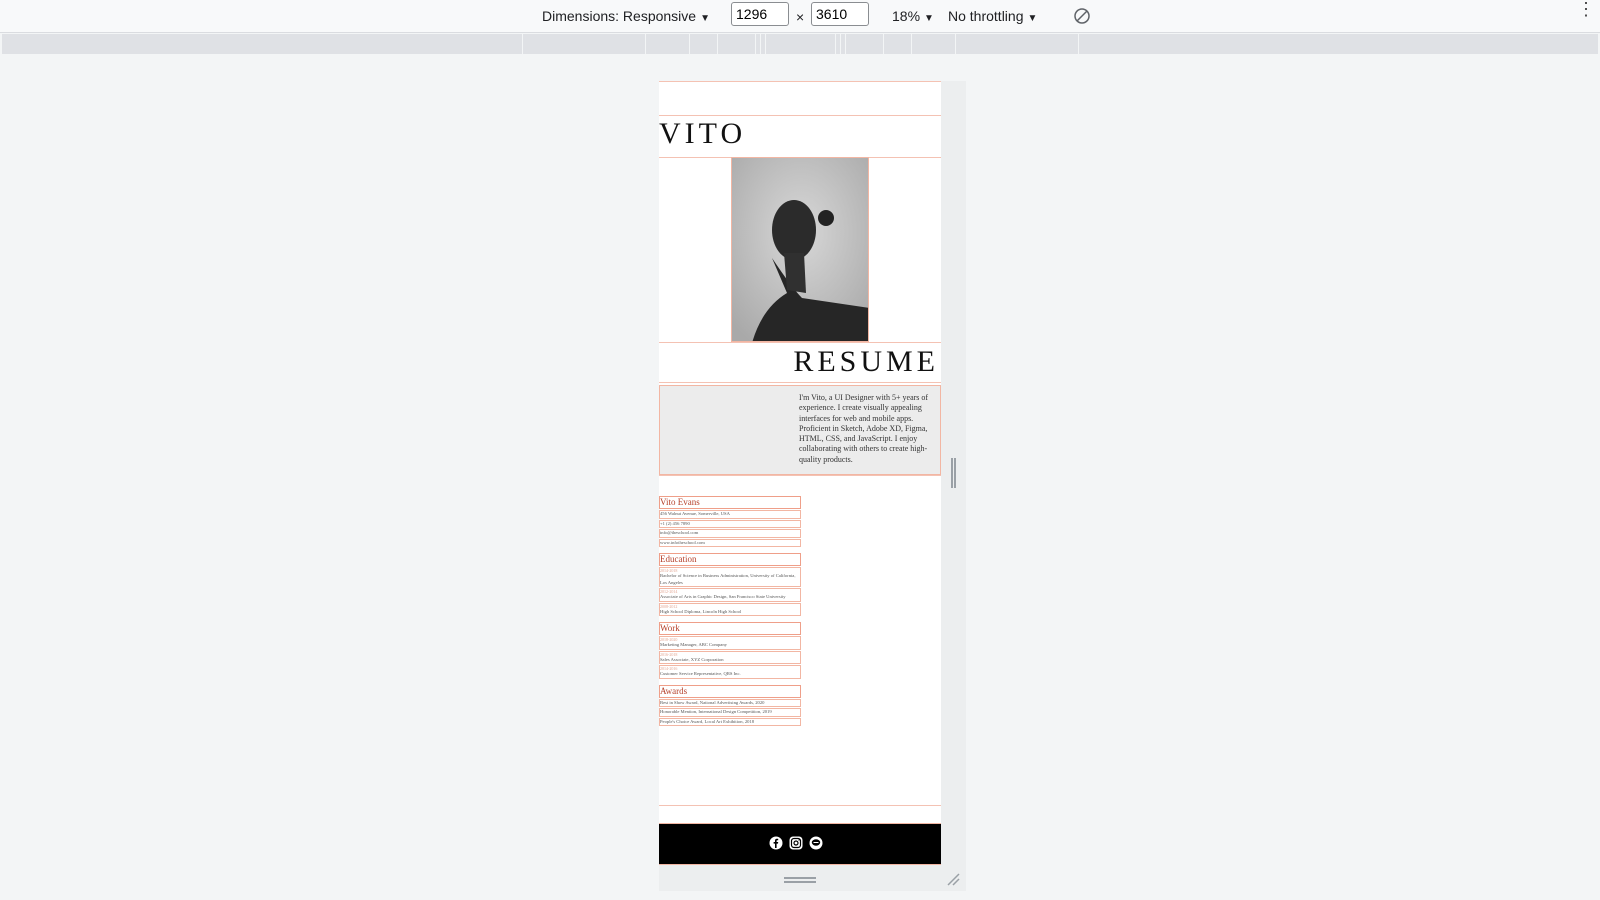 The width and height of the screenshot is (1600, 900). I want to click on throttling-dropdown: No throttling ▼, so click(992, 16).